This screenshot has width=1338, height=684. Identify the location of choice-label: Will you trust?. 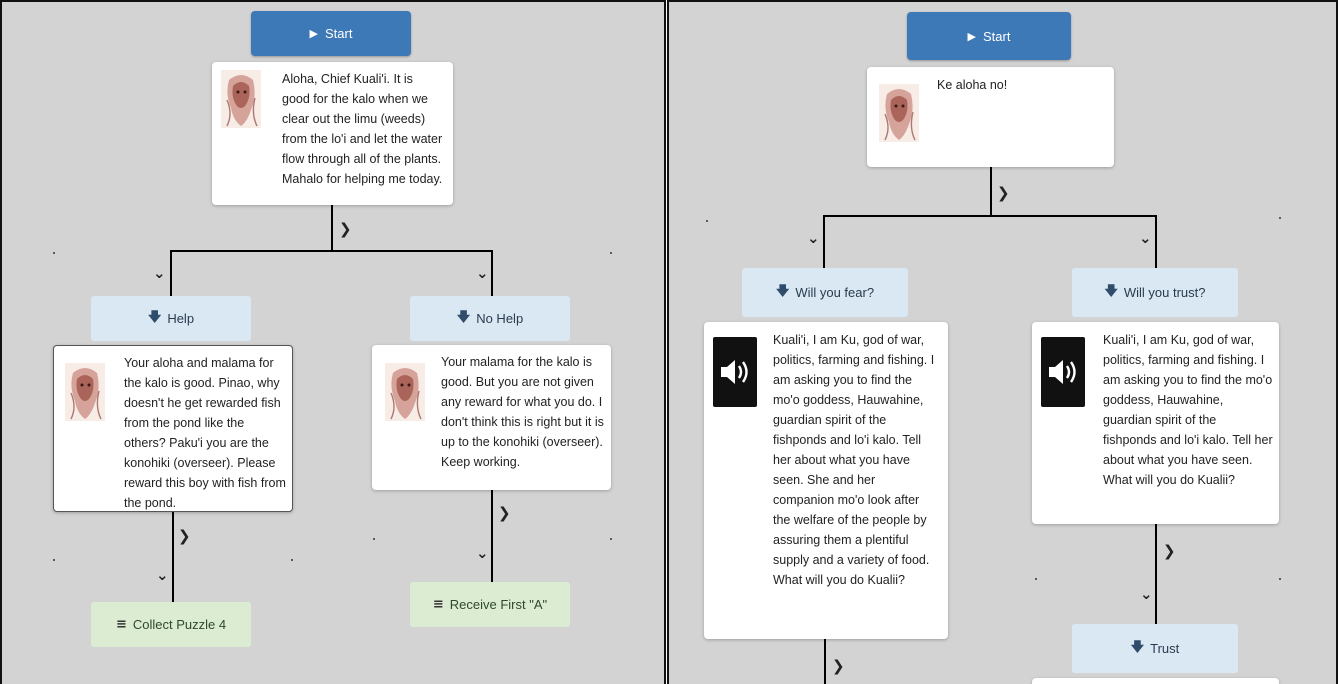
(1164, 292).